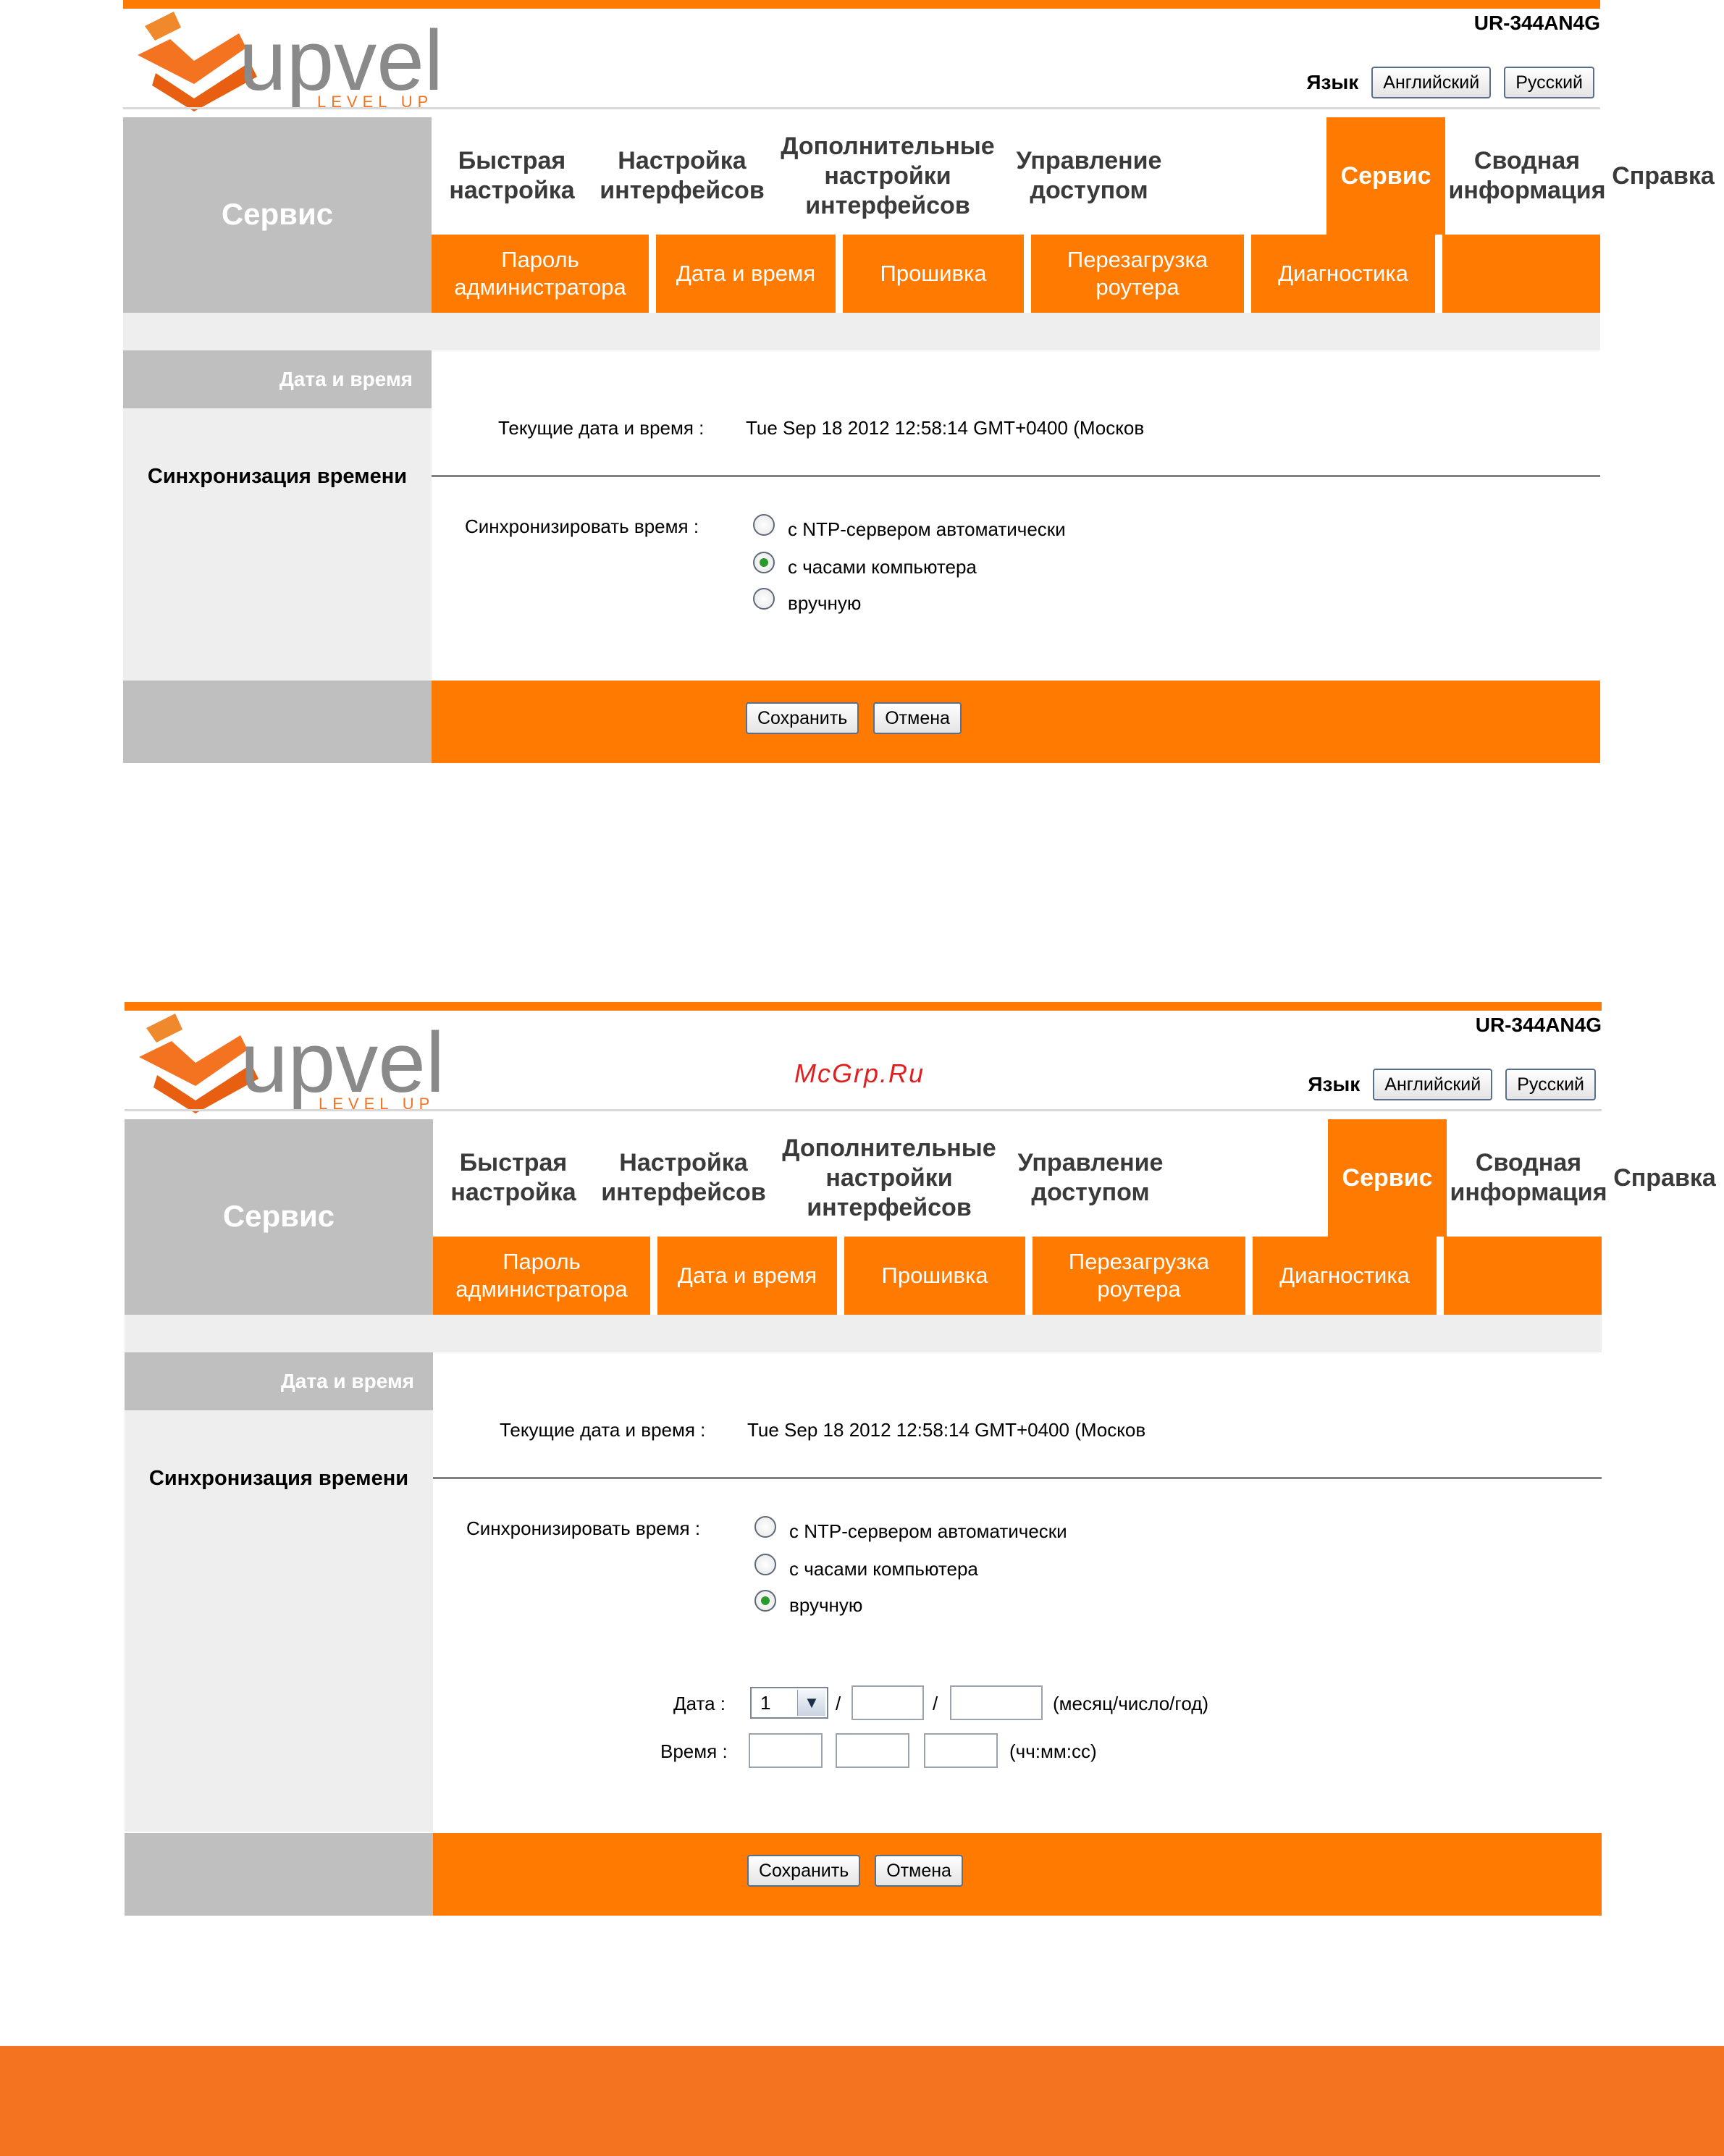  Describe the element at coordinates (786, 1750) in the screenshot. I see `hour-input` at that location.